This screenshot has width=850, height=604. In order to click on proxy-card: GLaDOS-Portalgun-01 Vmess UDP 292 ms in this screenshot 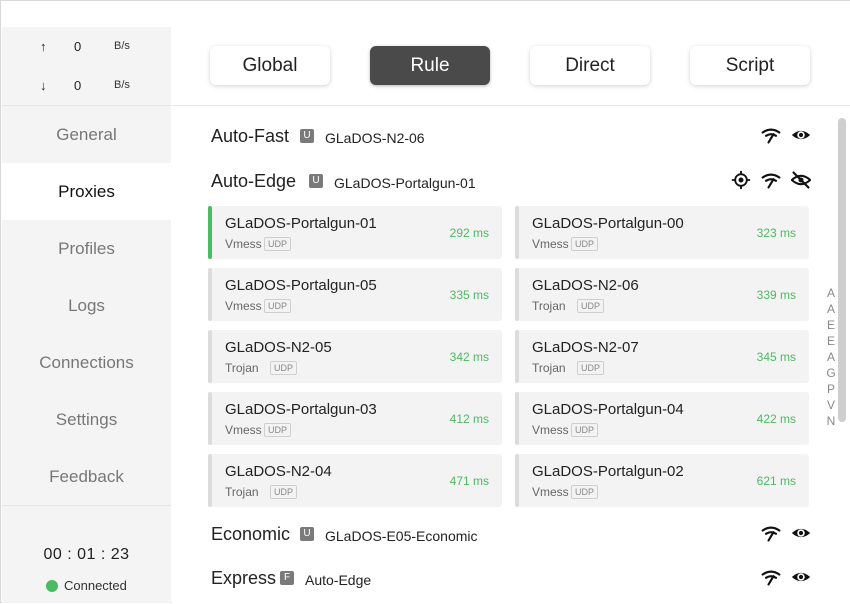, I will do `click(355, 232)`.